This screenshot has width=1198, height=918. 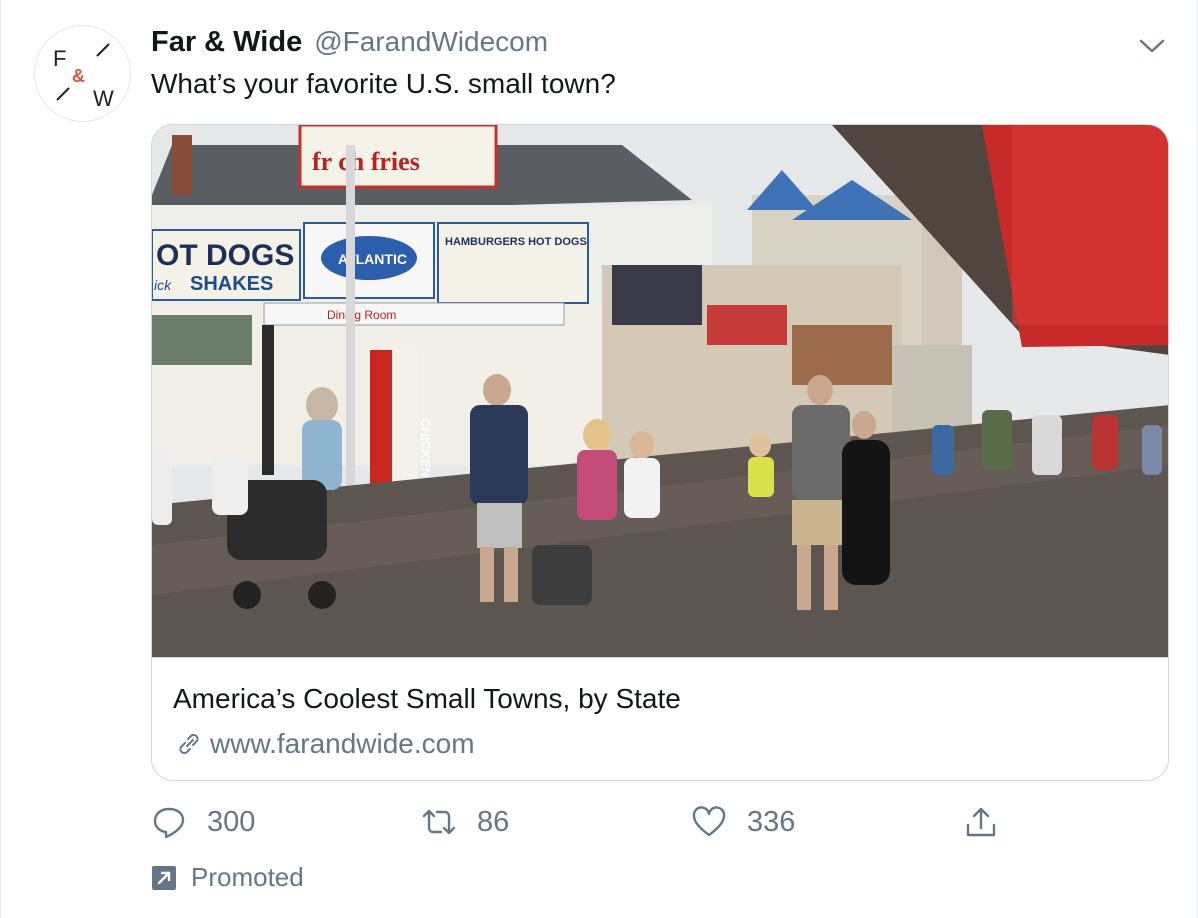 What do you see at coordinates (226, 42) in the screenshot?
I see `account-name: Far & Wide` at bounding box center [226, 42].